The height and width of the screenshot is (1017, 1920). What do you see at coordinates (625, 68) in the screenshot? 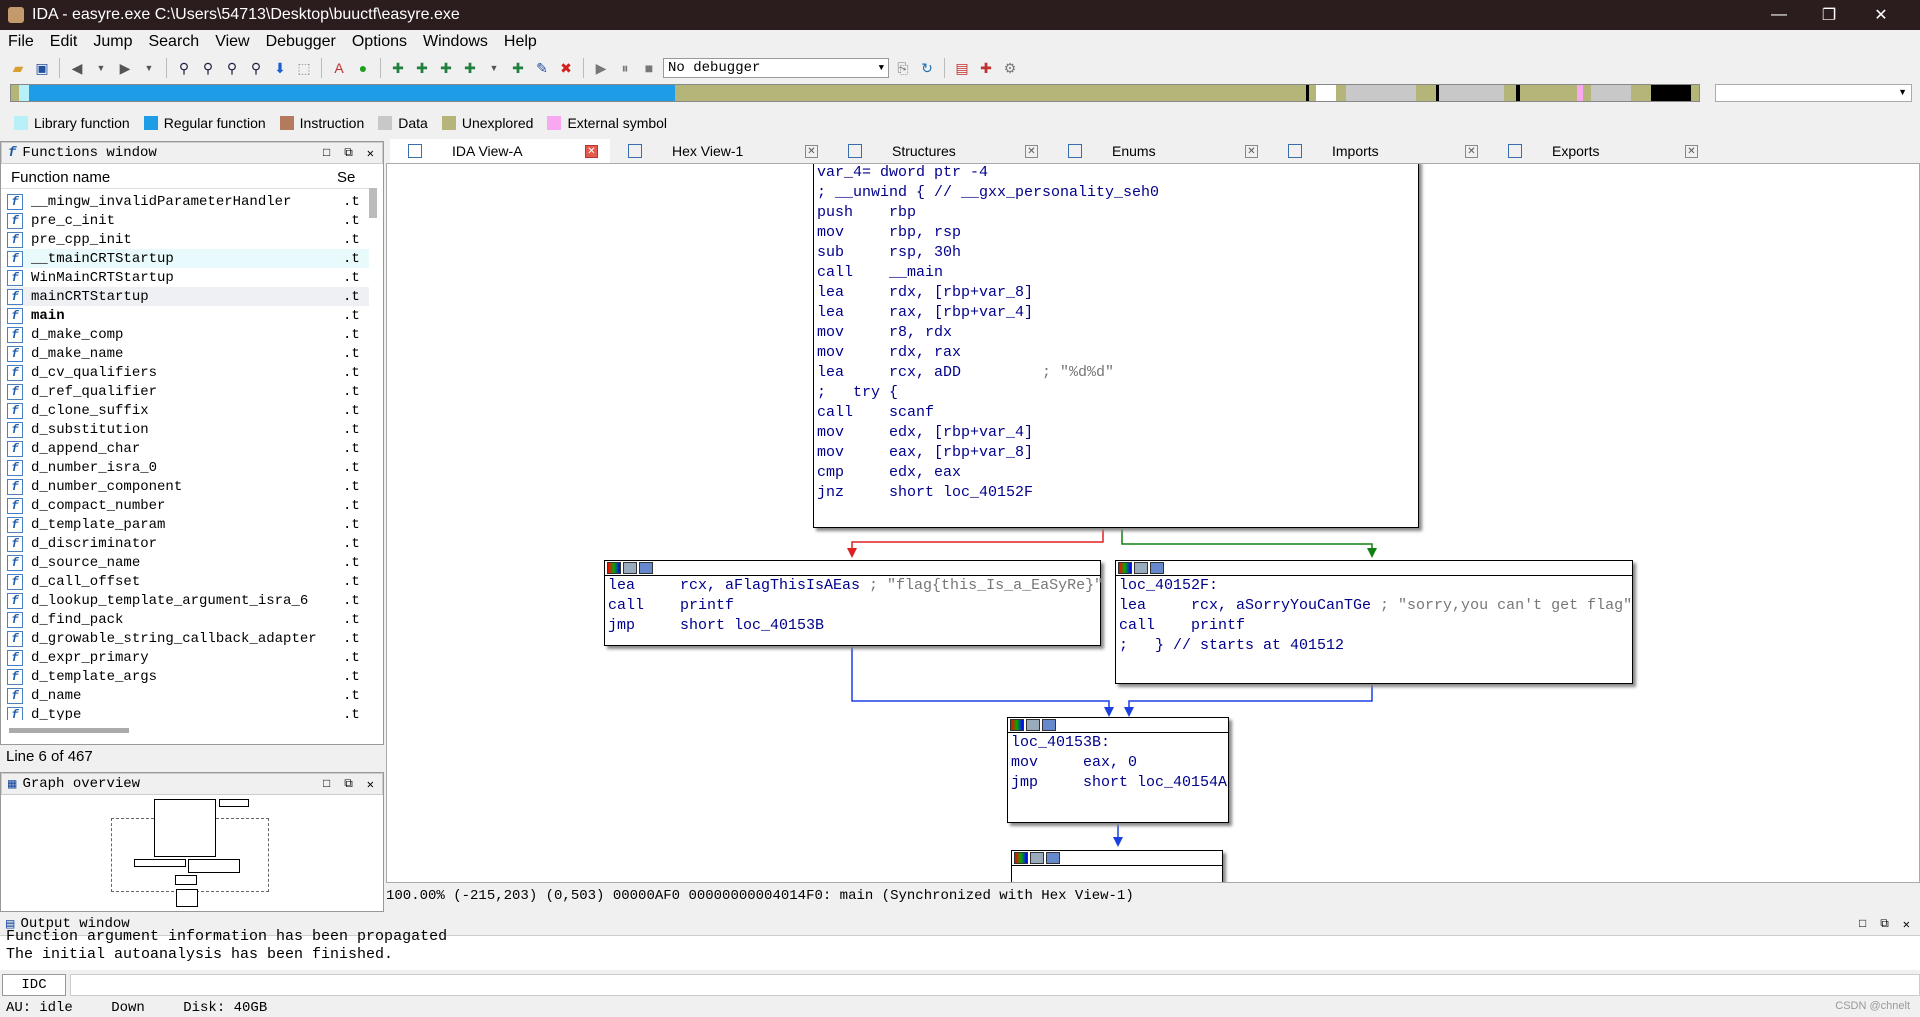
I see `pause-icon: ⏸` at bounding box center [625, 68].